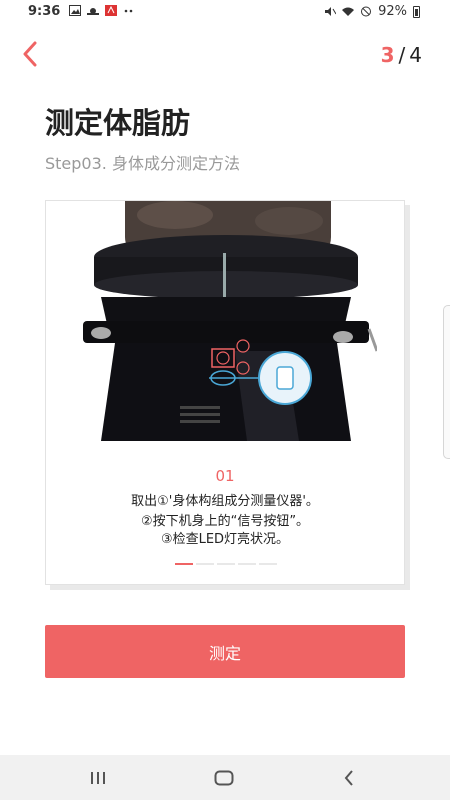  Describe the element at coordinates (415, 55) in the screenshot. I see `step-total: 4` at that location.